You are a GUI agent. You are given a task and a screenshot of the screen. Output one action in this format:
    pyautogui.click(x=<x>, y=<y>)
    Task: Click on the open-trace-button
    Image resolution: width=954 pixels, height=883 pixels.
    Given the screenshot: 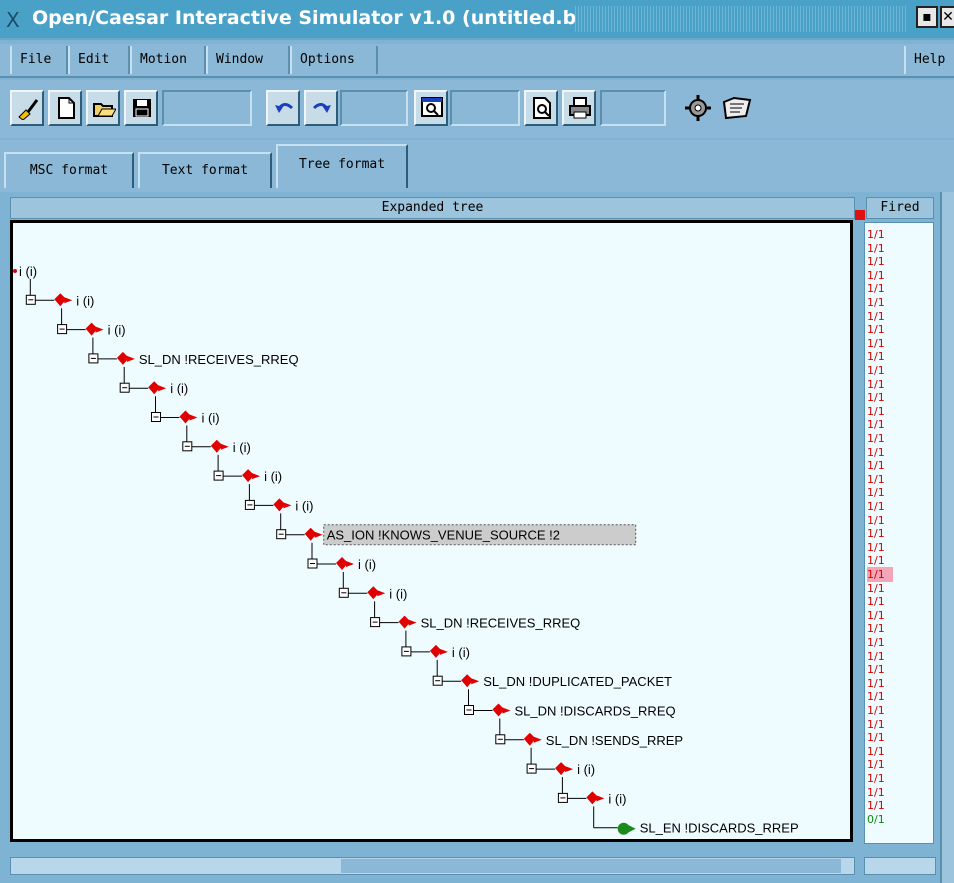 What is the action you would take?
    pyautogui.click(x=735, y=108)
    